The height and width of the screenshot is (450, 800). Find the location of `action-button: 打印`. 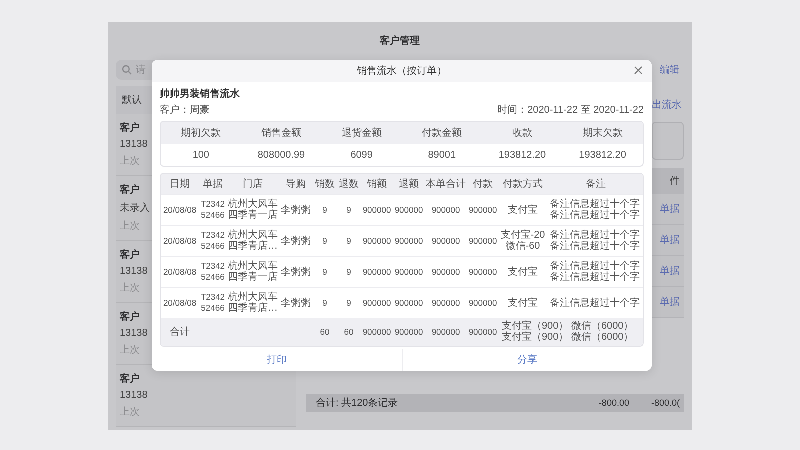

action-button: 打印 is located at coordinates (277, 360).